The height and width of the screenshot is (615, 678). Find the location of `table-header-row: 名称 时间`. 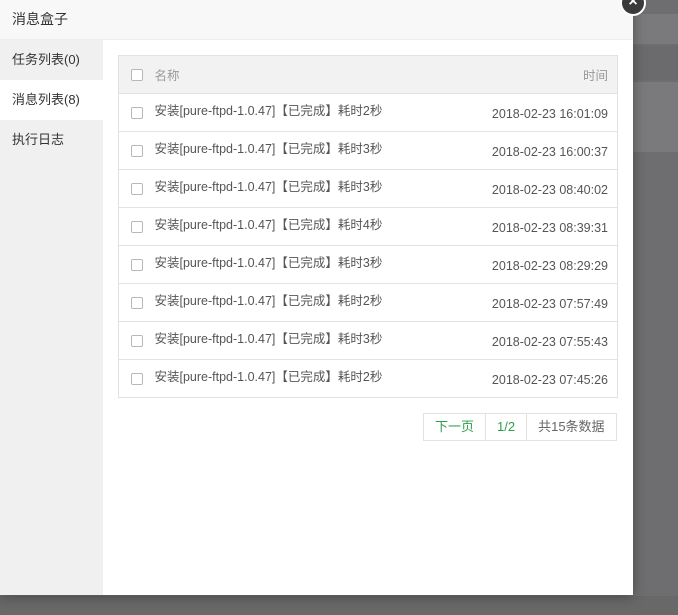

table-header-row: 名称 时间 is located at coordinates (368, 74).